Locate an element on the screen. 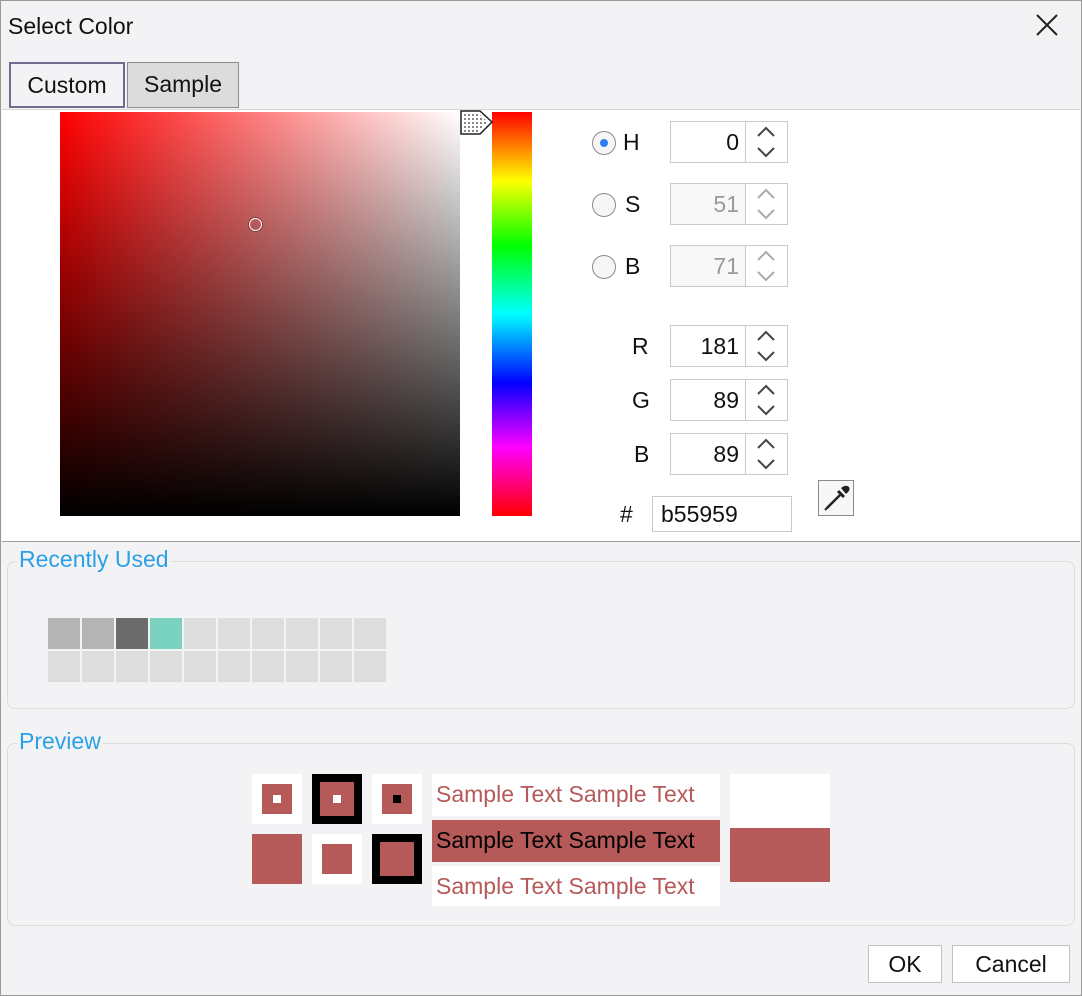 The height and width of the screenshot is (996, 1082). recent-colors-grid is located at coordinates (218, 651).